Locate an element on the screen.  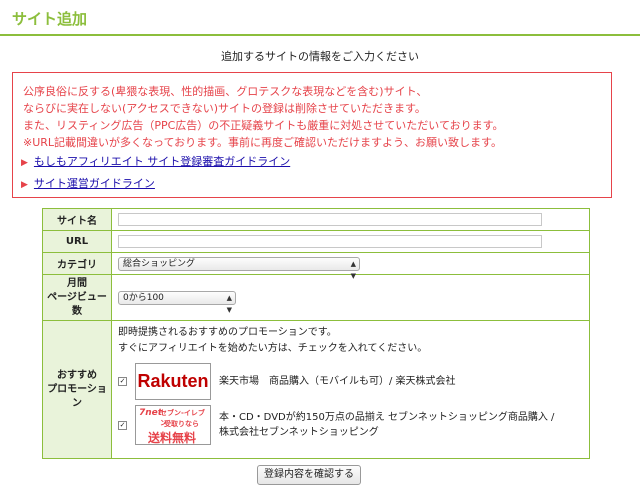
promotion-label-line: おすすめ is located at coordinates (77, 375).